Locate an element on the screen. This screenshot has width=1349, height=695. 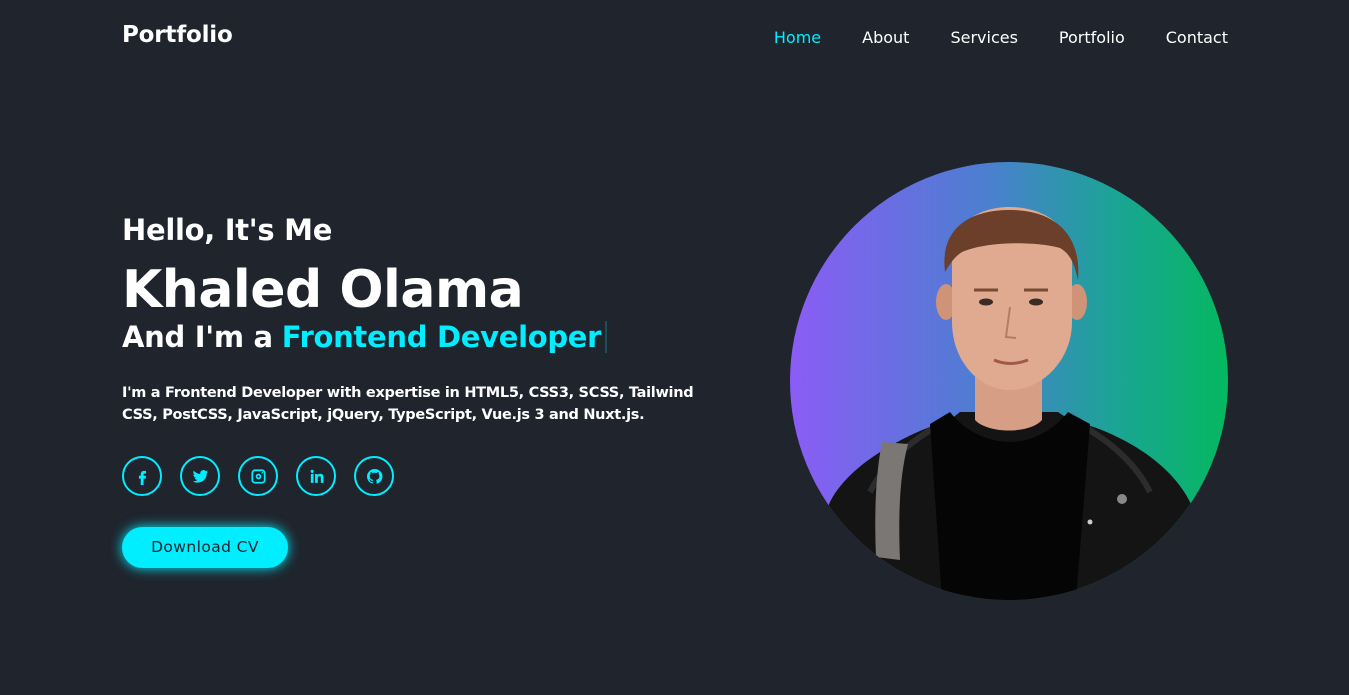
hero-name: Khaled Olama is located at coordinates (323, 290).